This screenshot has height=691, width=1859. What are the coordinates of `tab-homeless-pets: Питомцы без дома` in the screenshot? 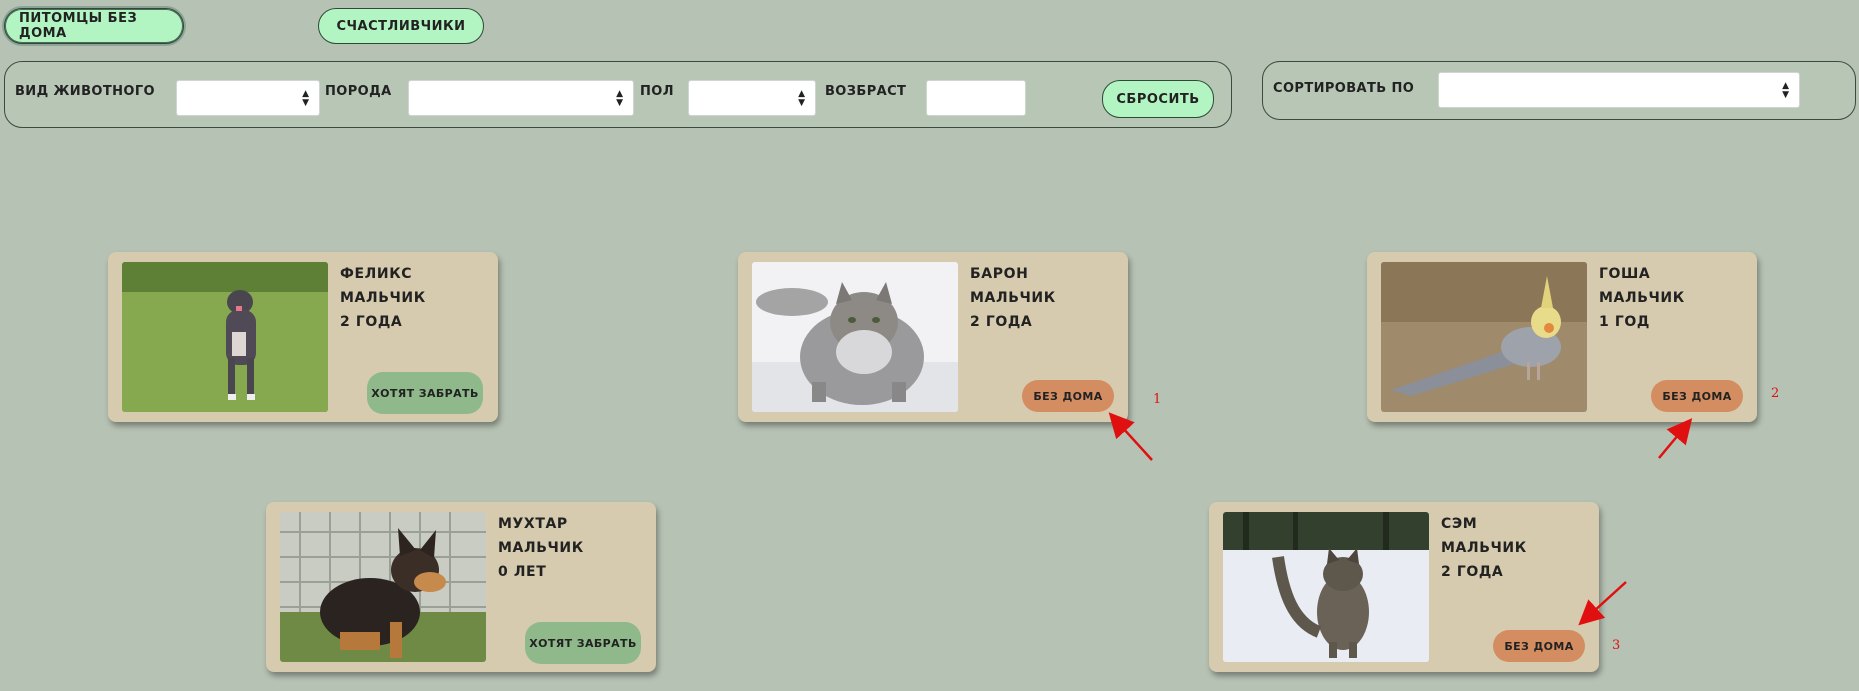 It's located at (94, 26).